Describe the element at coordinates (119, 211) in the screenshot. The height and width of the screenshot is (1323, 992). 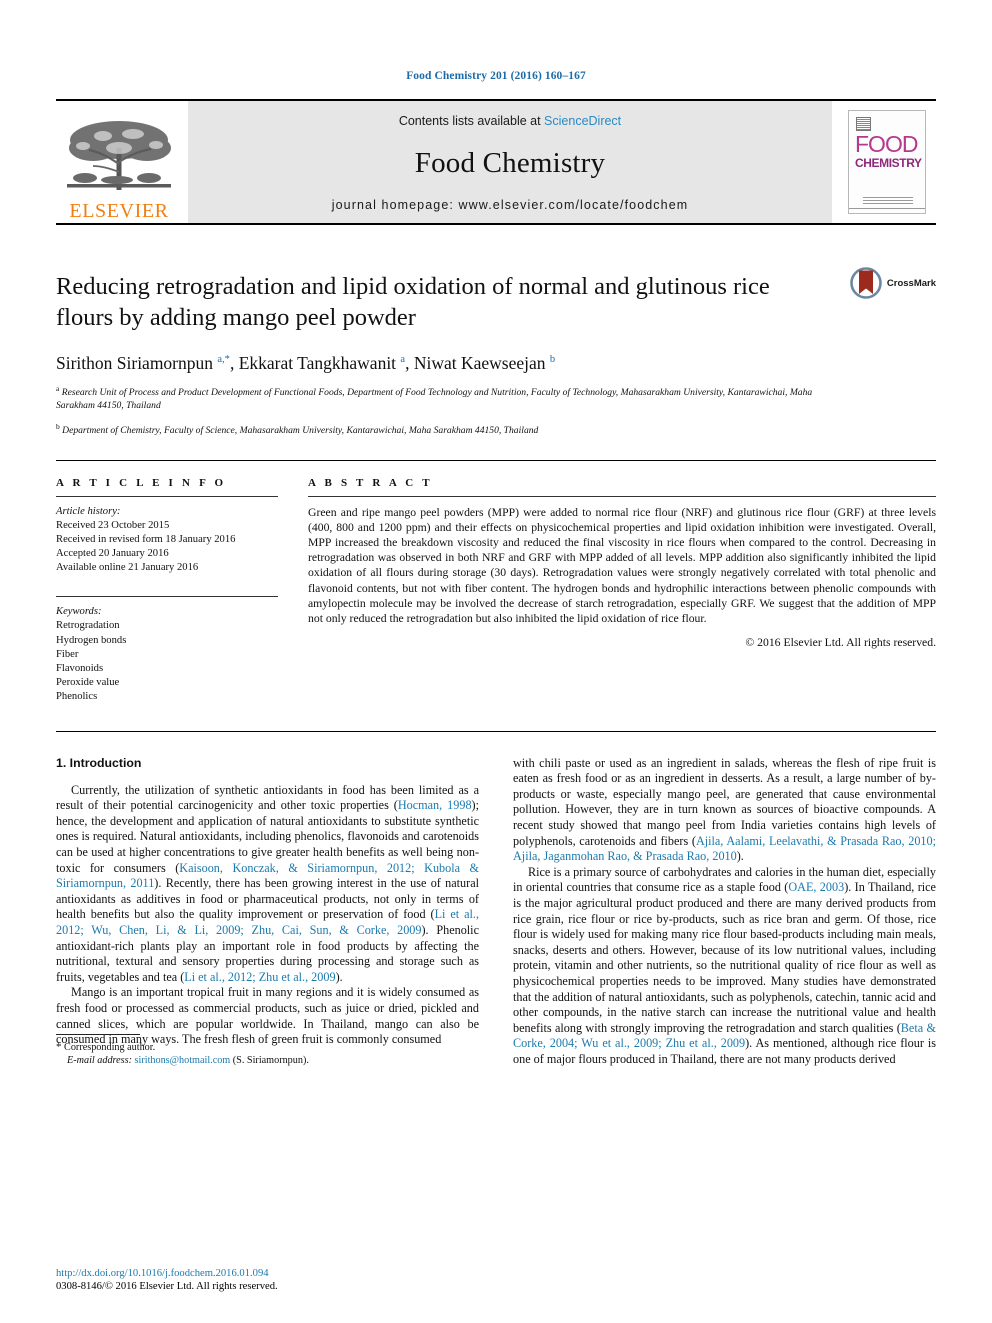
I see `elsevier-wordmark: ELSEVIER` at that location.